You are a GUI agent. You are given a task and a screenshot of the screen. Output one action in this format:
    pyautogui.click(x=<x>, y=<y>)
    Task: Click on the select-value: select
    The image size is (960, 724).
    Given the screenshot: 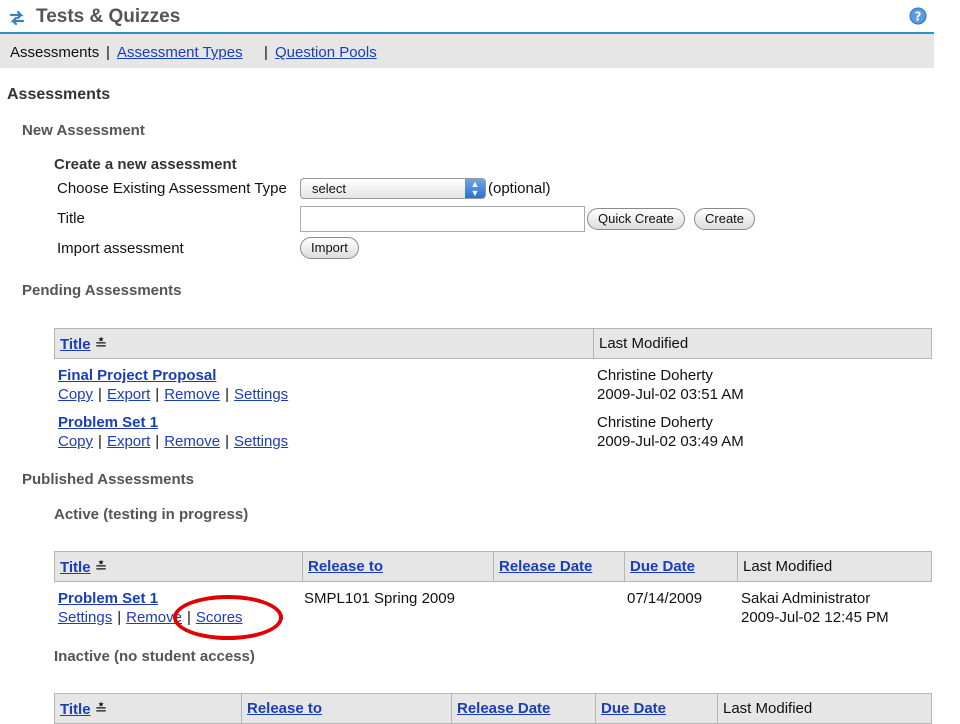 What is the action you would take?
    pyautogui.click(x=329, y=188)
    